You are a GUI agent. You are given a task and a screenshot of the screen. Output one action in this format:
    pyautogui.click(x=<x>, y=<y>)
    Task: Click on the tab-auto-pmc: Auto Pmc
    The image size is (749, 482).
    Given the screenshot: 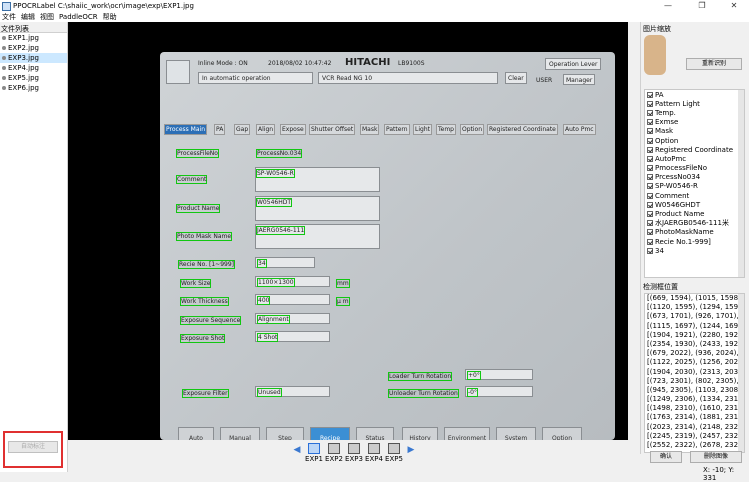 What is the action you would take?
    pyautogui.click(x=579, y=129)
    